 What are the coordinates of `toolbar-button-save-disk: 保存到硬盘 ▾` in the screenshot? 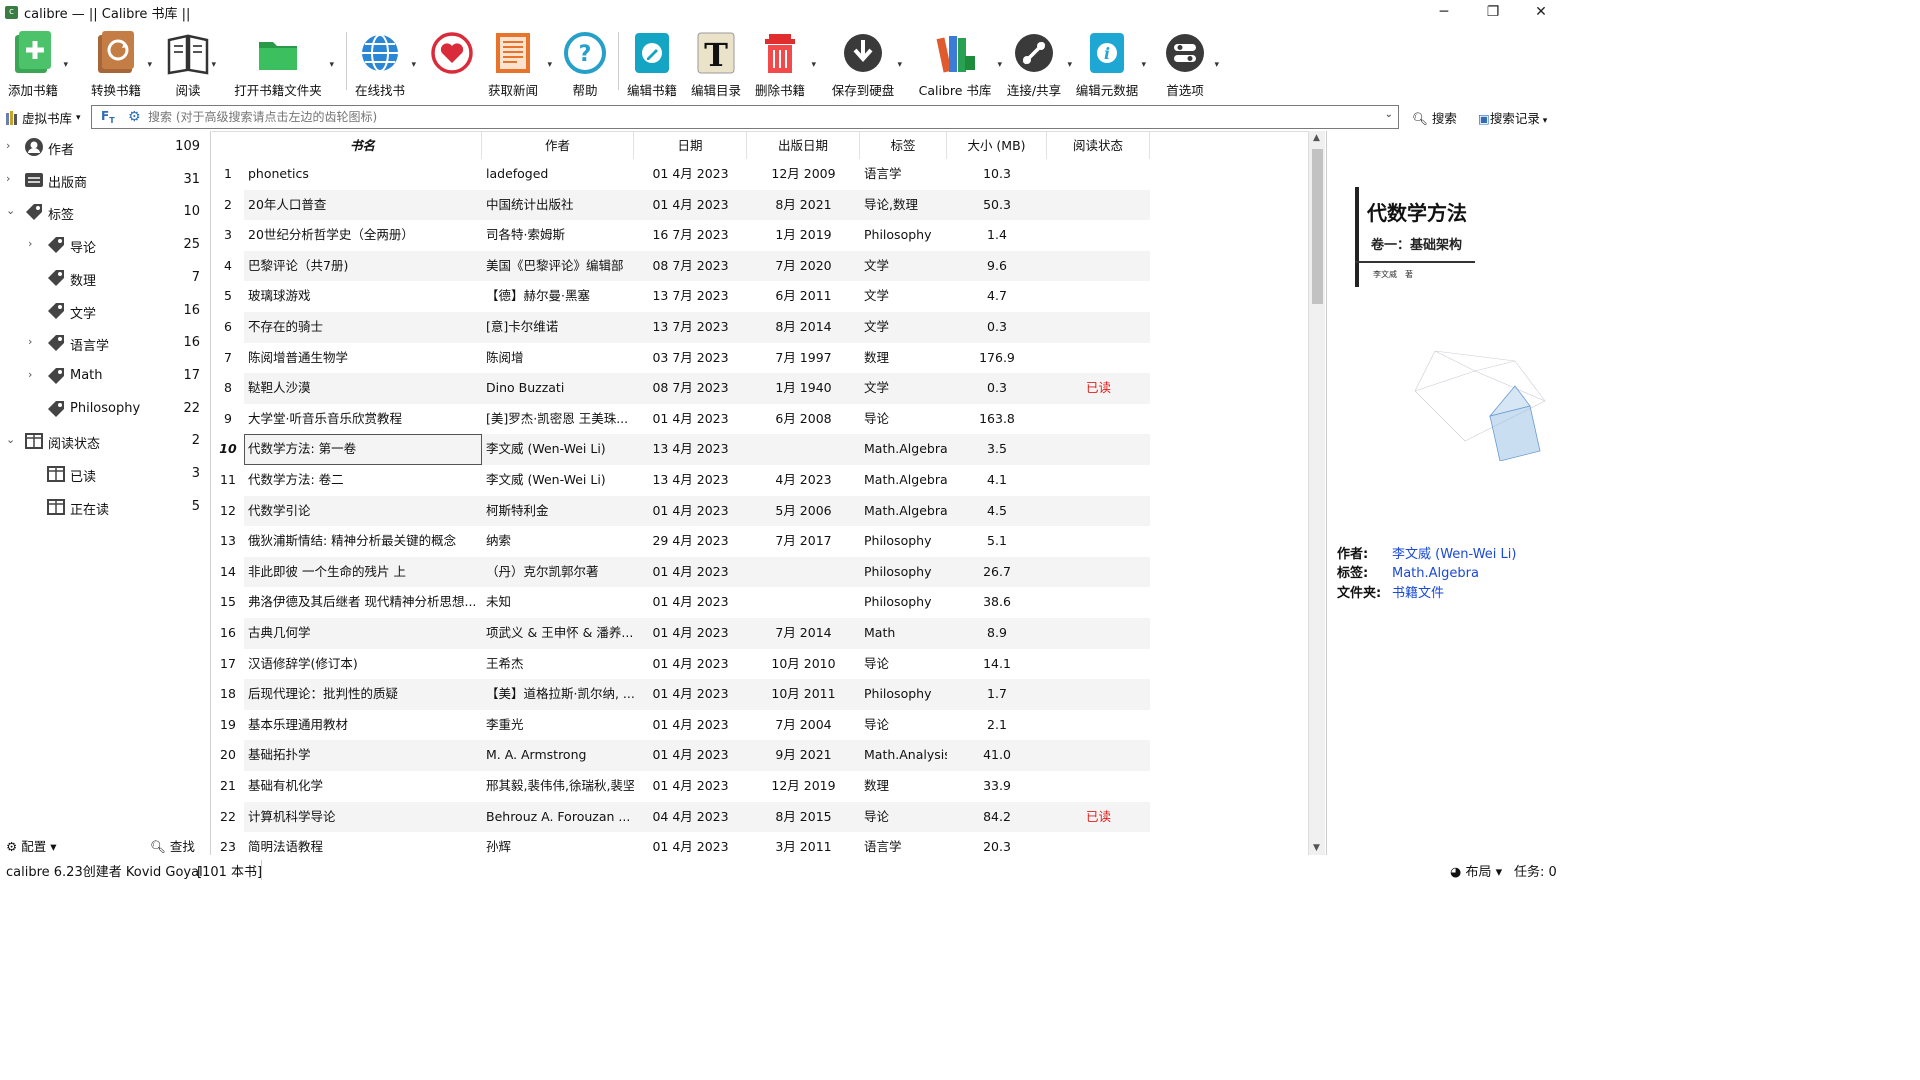 It's located at (865, 62).